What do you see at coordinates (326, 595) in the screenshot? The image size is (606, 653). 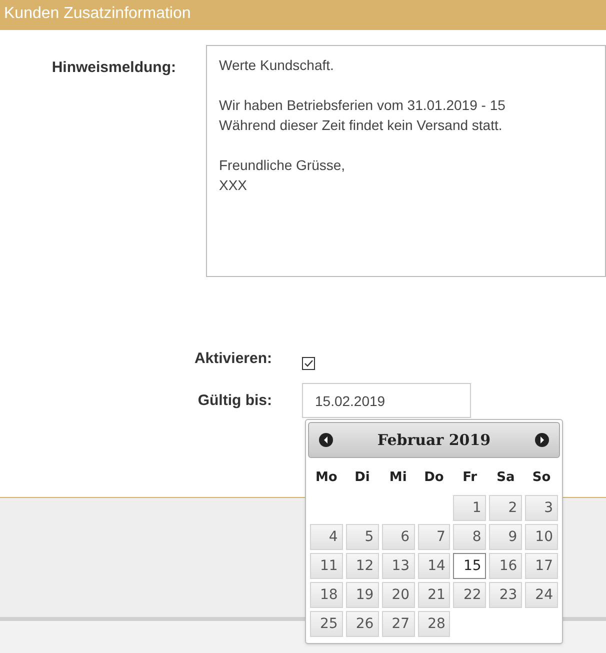 I see `day-cell: 18` at bounding box center [326, 595].